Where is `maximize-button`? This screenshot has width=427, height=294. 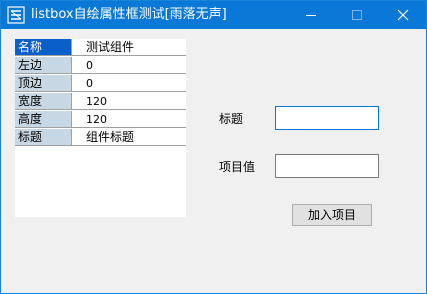 maximize-button is located at coordinates (357, 15).